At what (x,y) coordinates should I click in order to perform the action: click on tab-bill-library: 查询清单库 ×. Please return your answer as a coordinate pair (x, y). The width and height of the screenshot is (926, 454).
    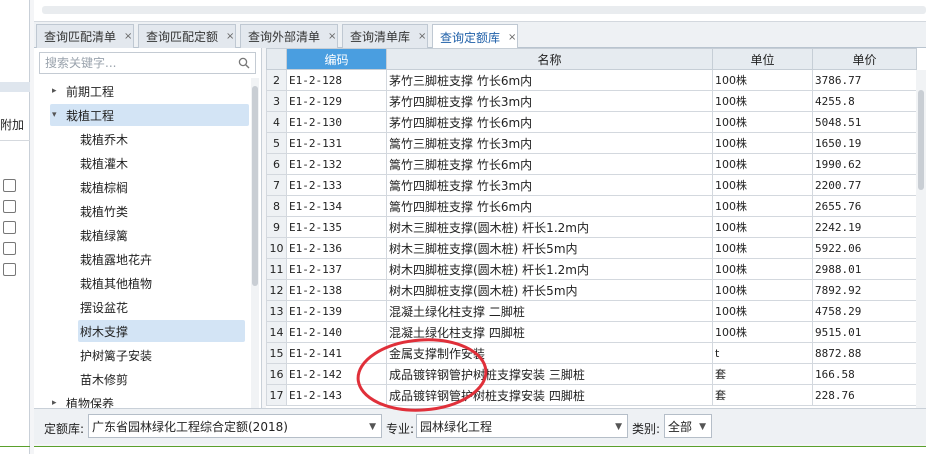
    Looking at the image, I should click on (385, 36).